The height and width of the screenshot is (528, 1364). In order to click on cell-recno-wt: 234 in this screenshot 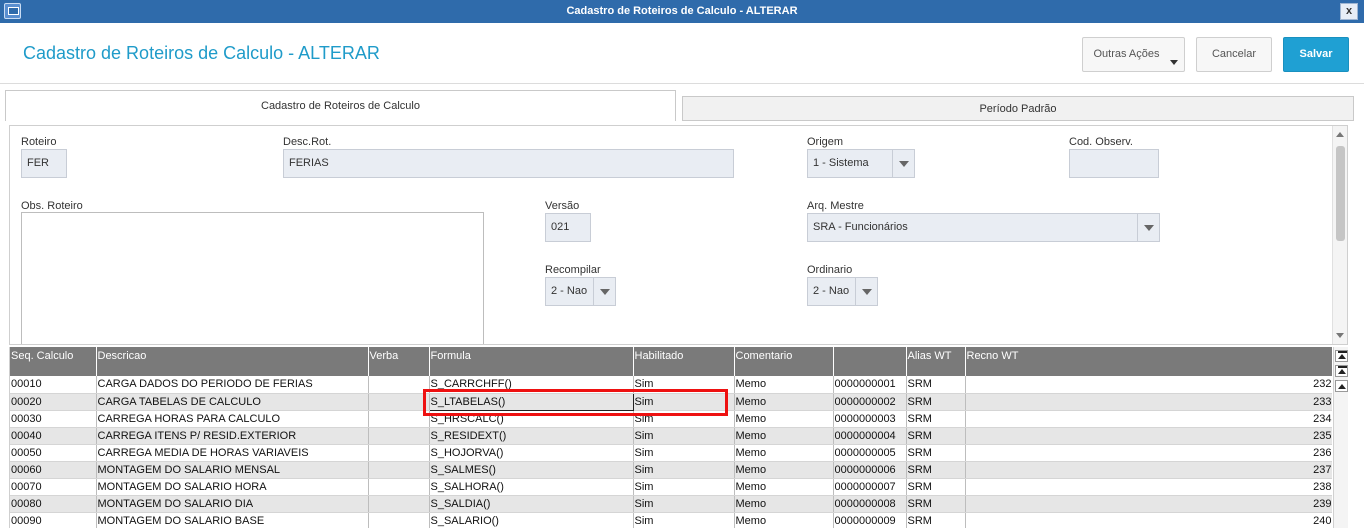, I will do `click(1148, 419)`.